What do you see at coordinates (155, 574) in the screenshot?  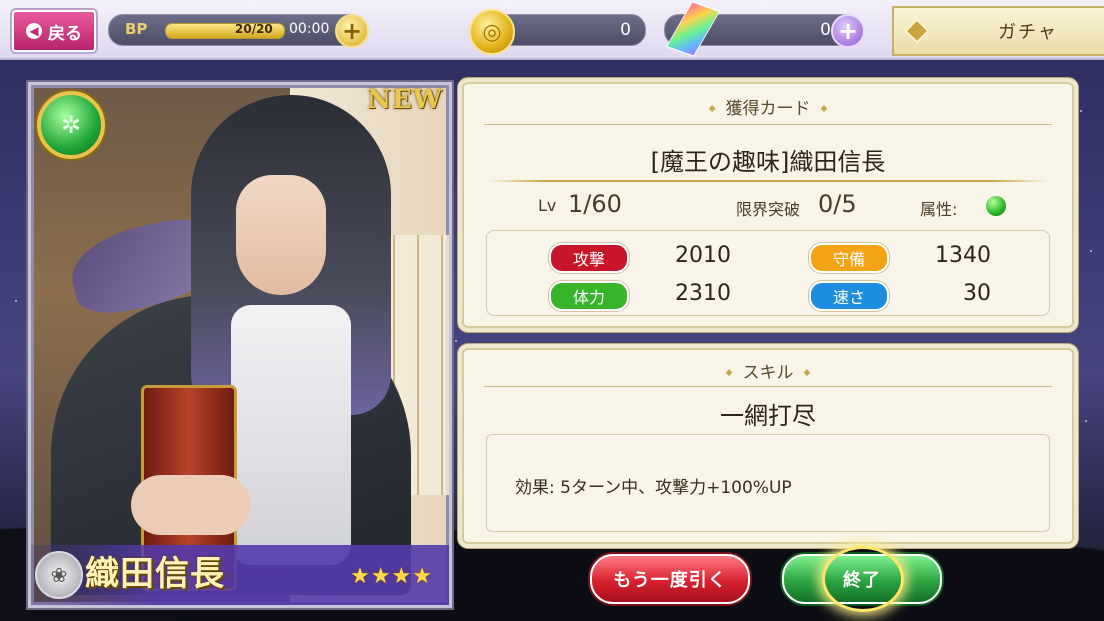 I see `card-character-name: 織田信長` at bounding box center [155, 574].